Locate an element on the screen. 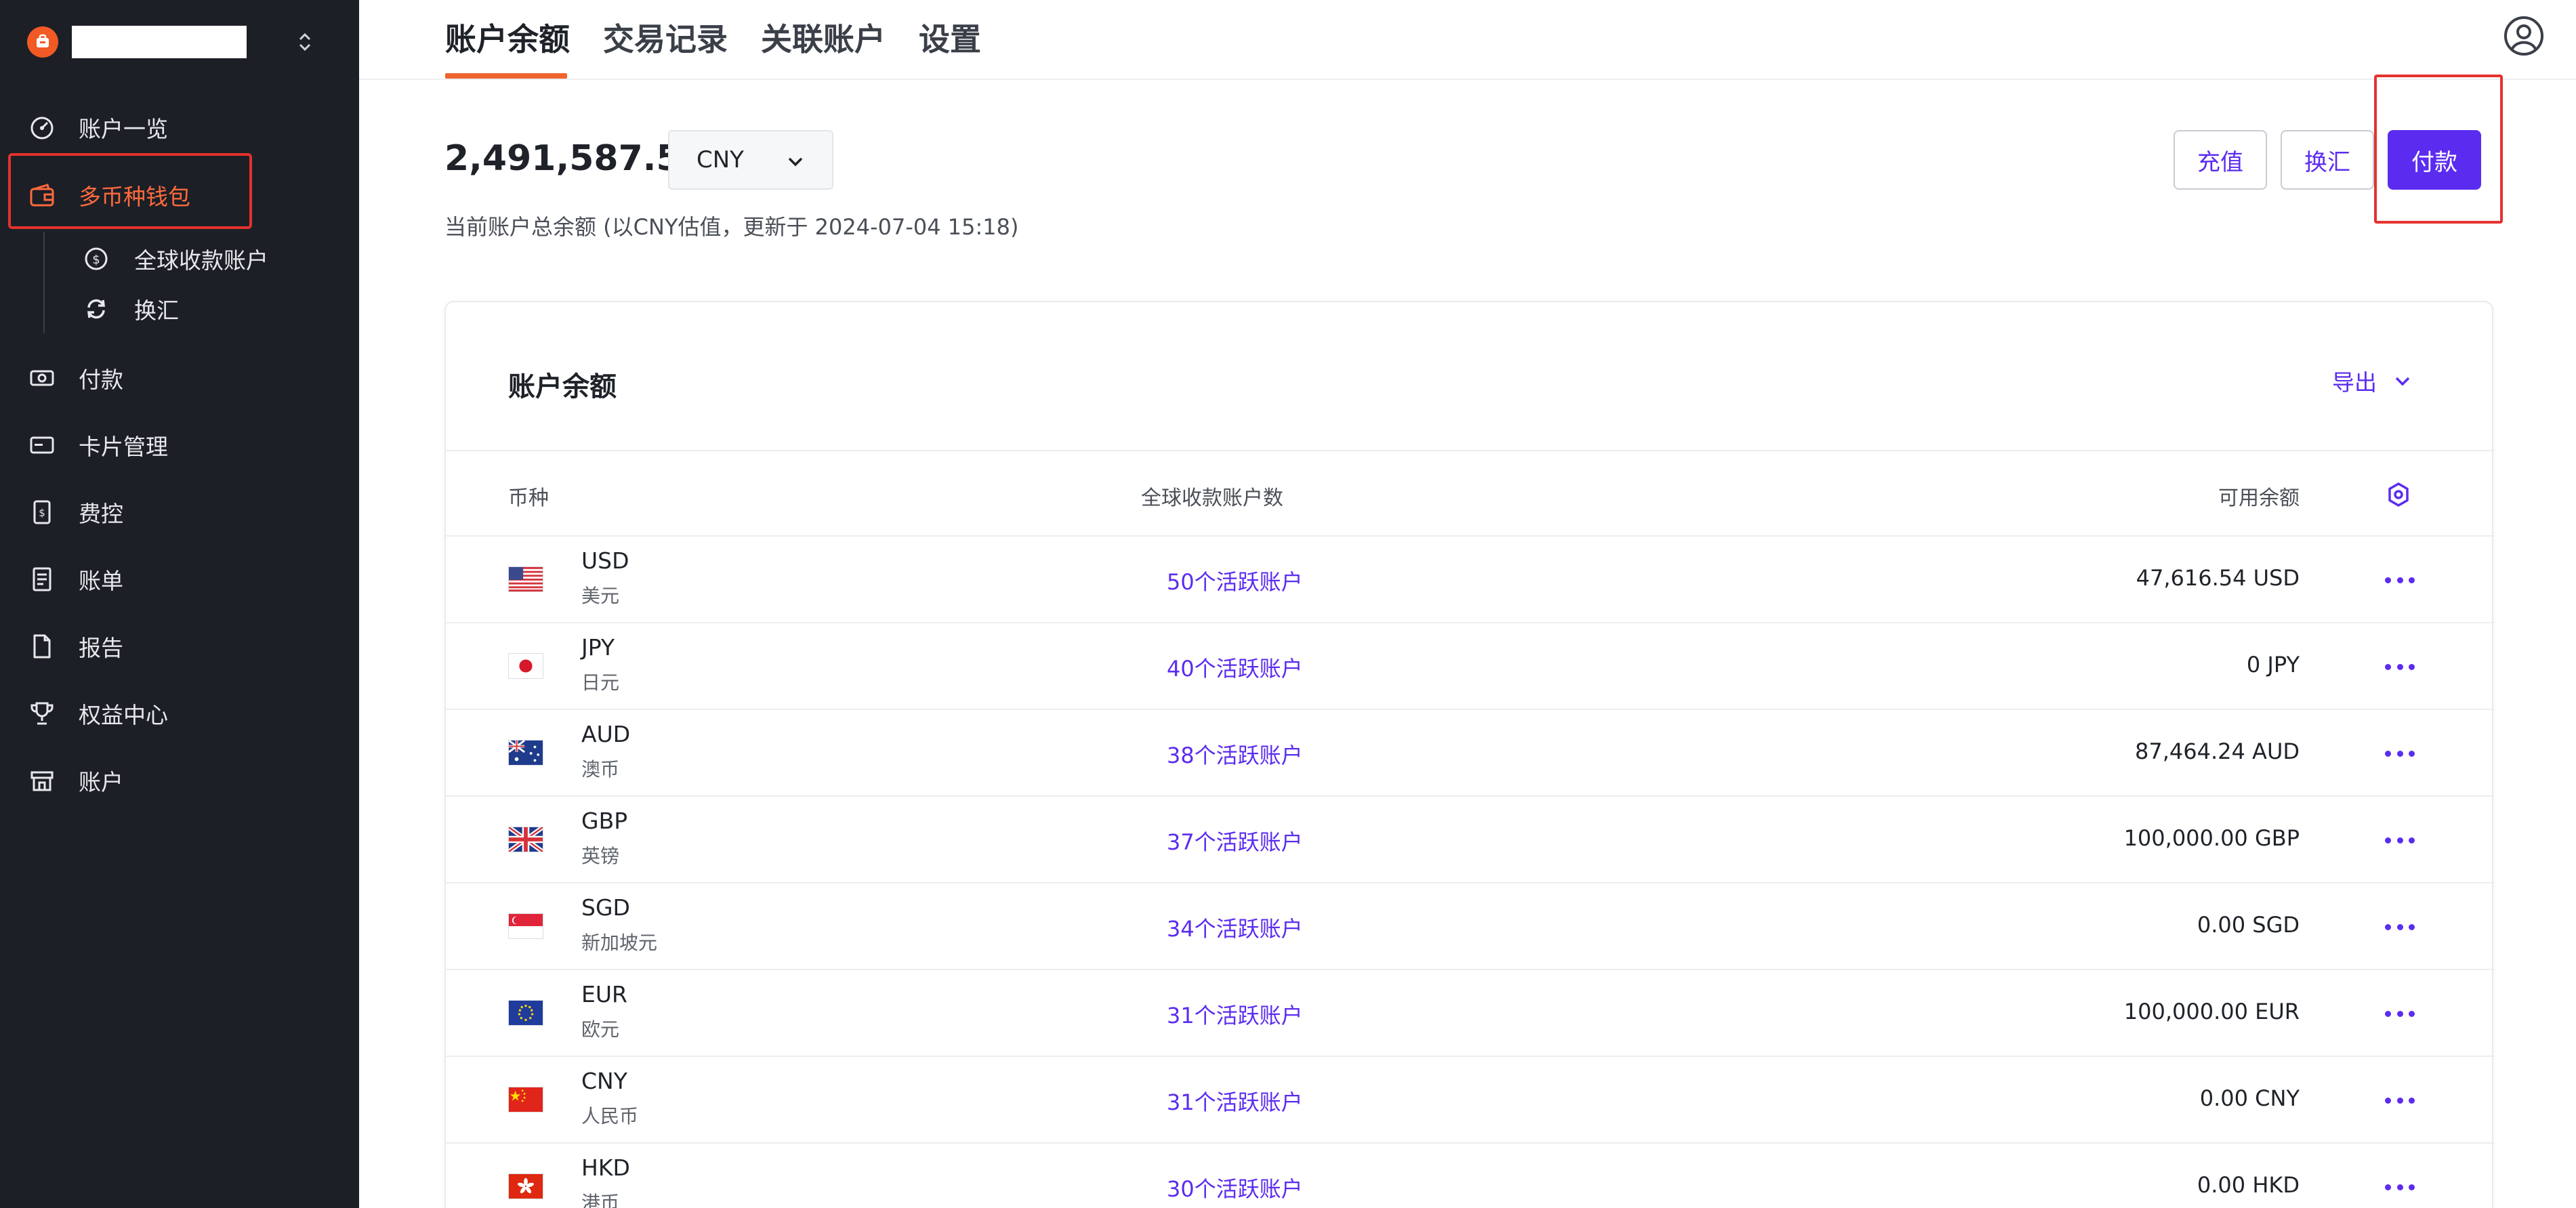 Image resolution: width=2576 pixels, height=1208 pixels. sidebar-subitem-global-accounts: $ 全球收款账户 is located at coordinates (179, 258).